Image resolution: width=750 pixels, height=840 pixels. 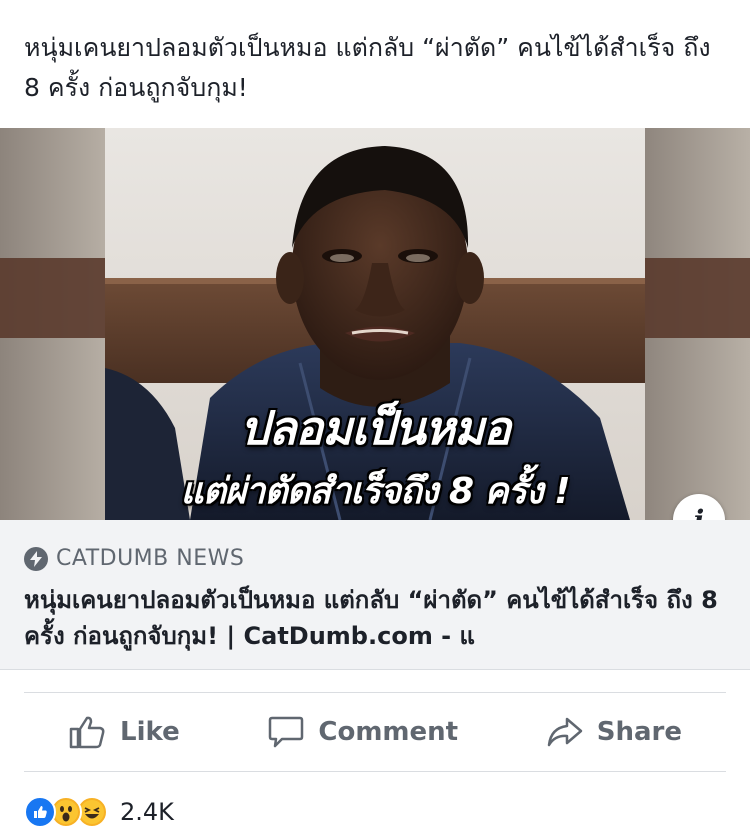 I want to click on like-label: Like, so click(x=150, y=732).